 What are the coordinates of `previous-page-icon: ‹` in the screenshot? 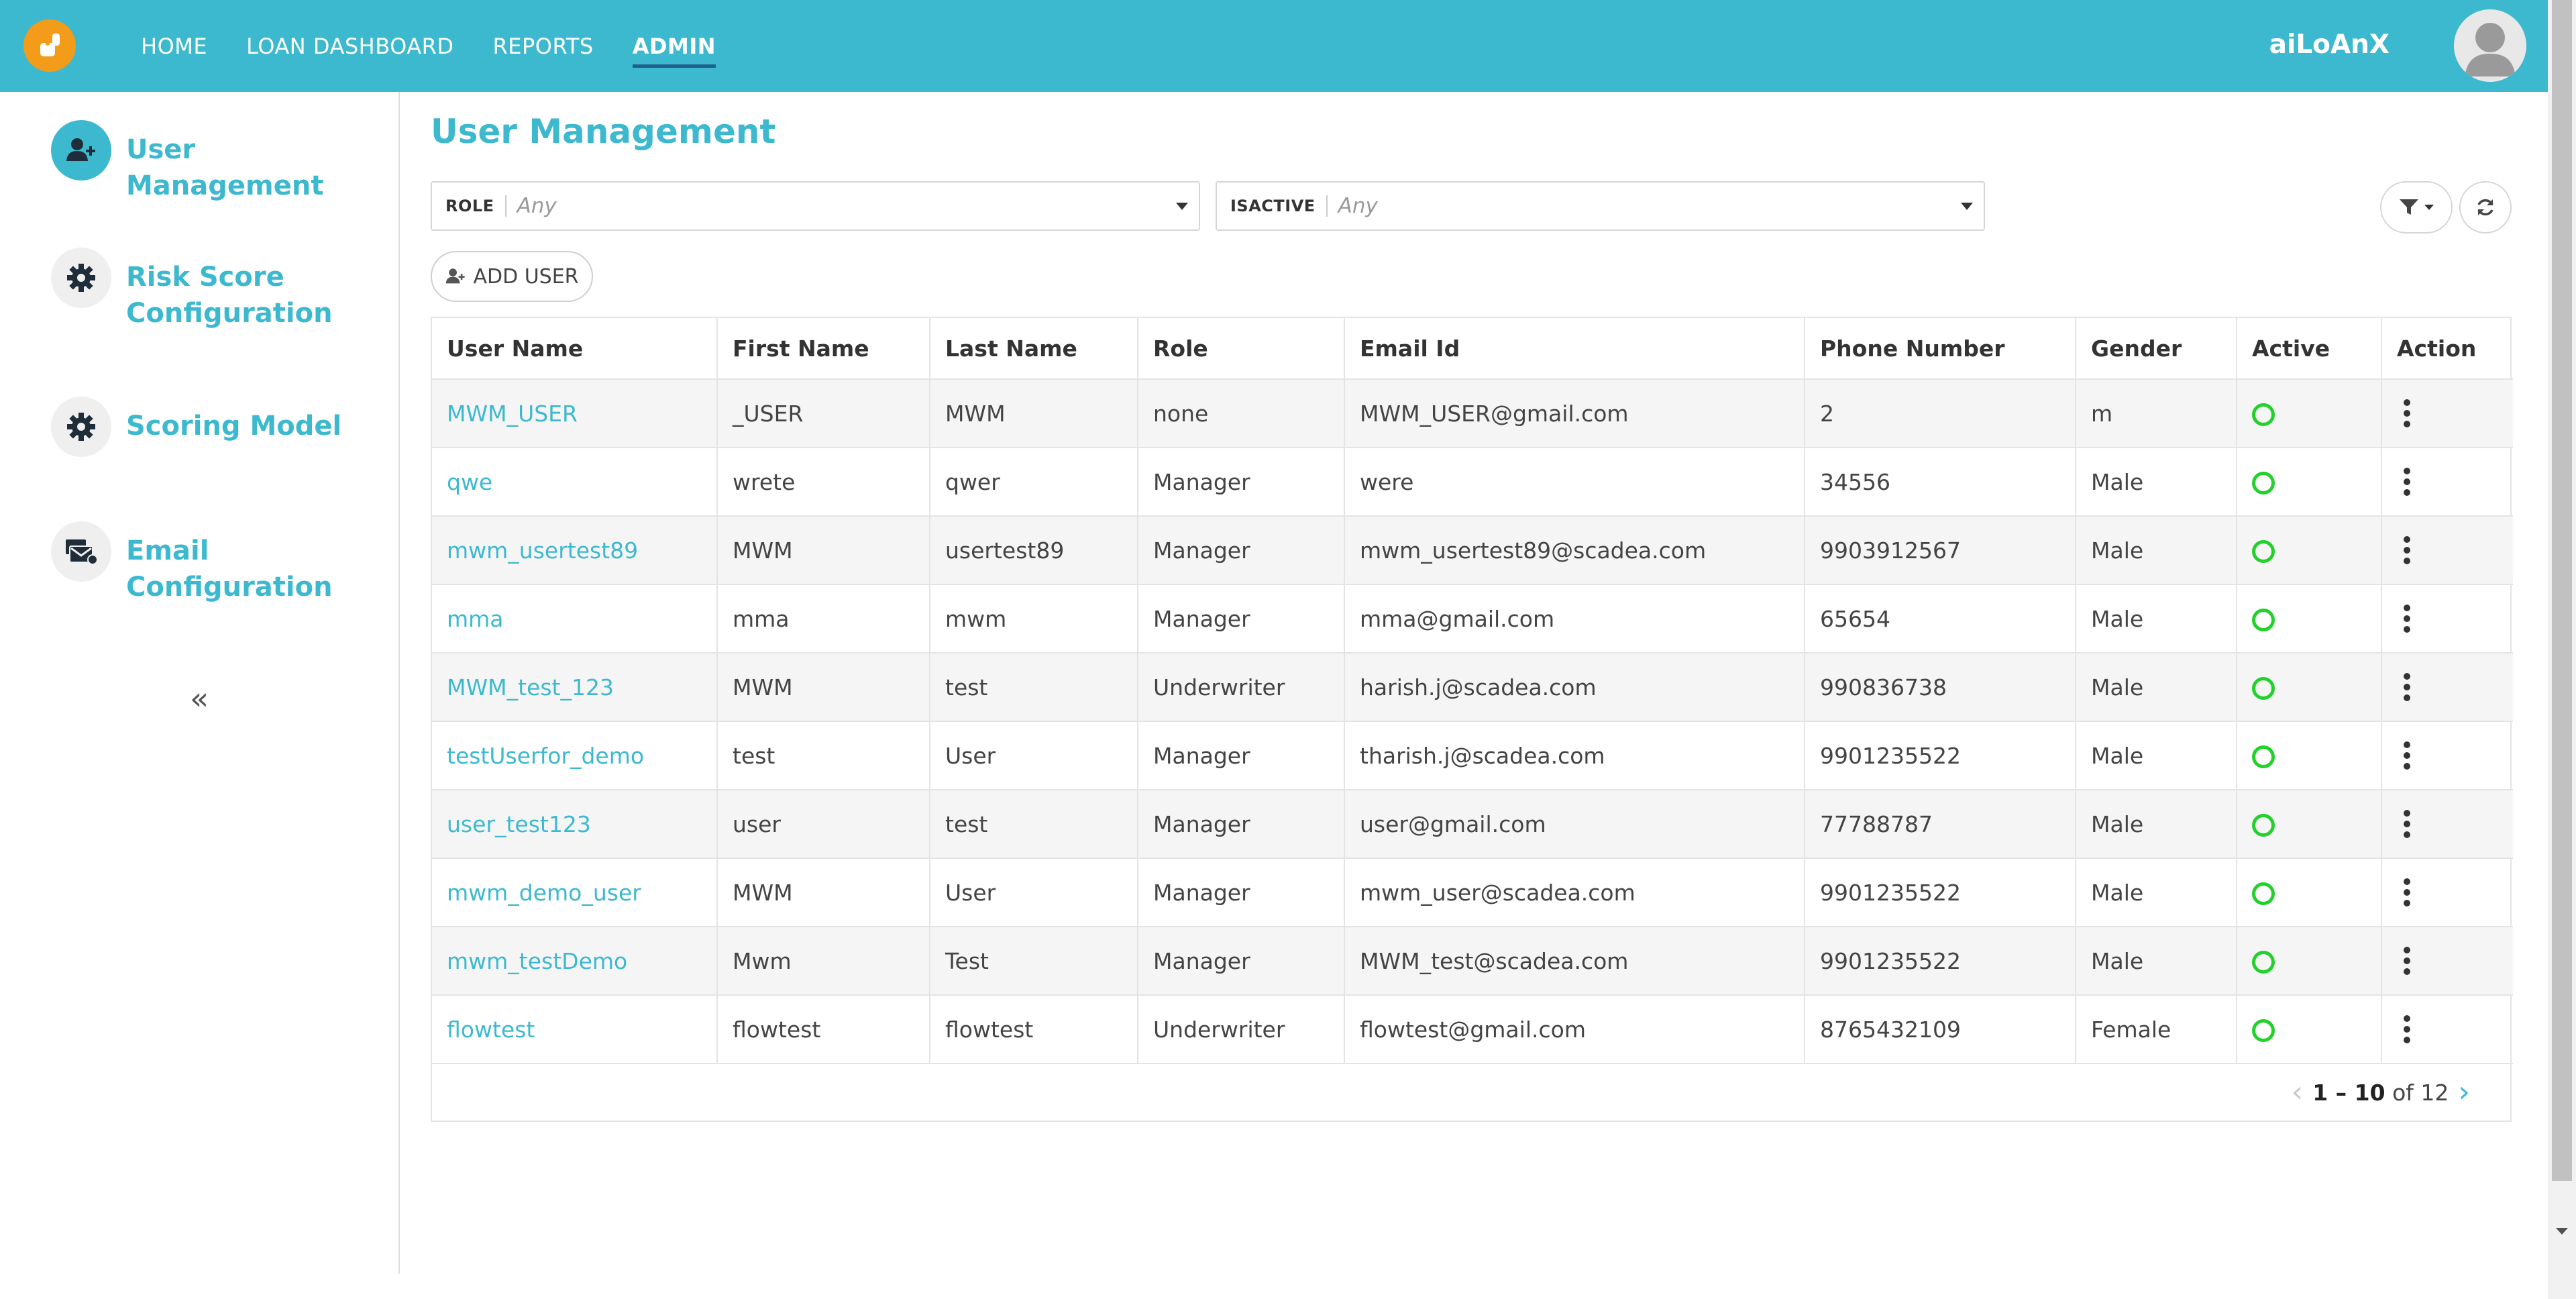 It's located at (2298, 1092).